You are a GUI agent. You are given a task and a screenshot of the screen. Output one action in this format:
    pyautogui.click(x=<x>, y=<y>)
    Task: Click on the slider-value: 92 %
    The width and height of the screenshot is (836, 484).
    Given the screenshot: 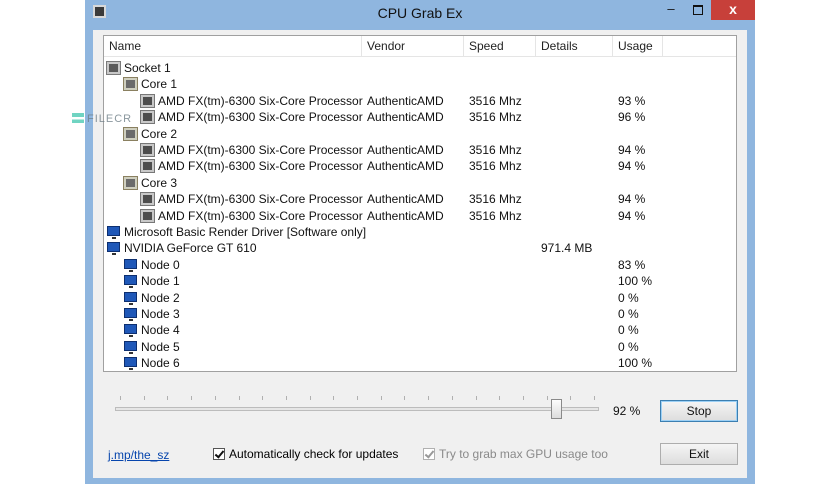 What is the action you would take?
    pyautogui.click(x=627, y=411)
    